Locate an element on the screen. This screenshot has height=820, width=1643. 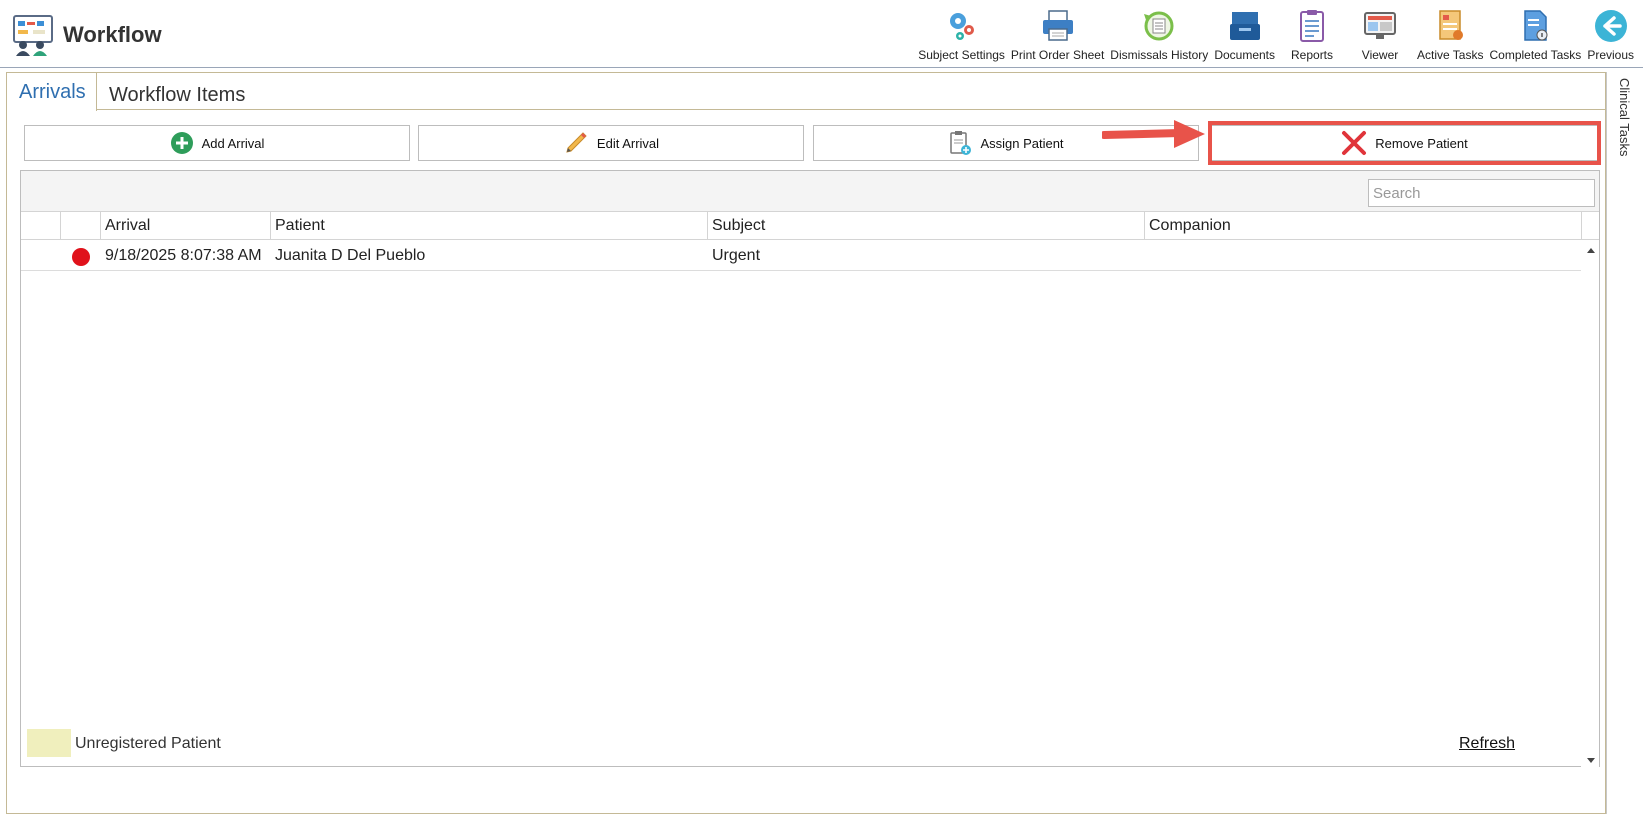
print-order-sheet-button: Print Order Sheet is located at coordinates (1057, 36).